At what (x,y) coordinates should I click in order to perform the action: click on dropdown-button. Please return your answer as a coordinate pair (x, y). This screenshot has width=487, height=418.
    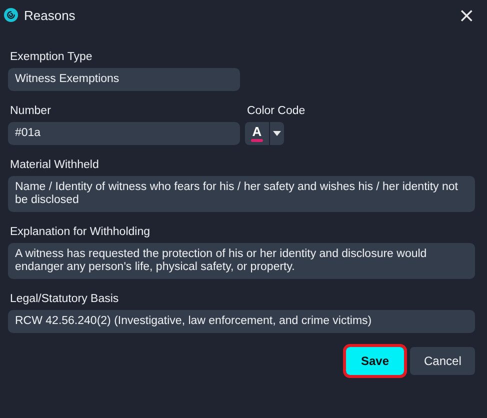
    Looking at the image, I should click on (277, 133).